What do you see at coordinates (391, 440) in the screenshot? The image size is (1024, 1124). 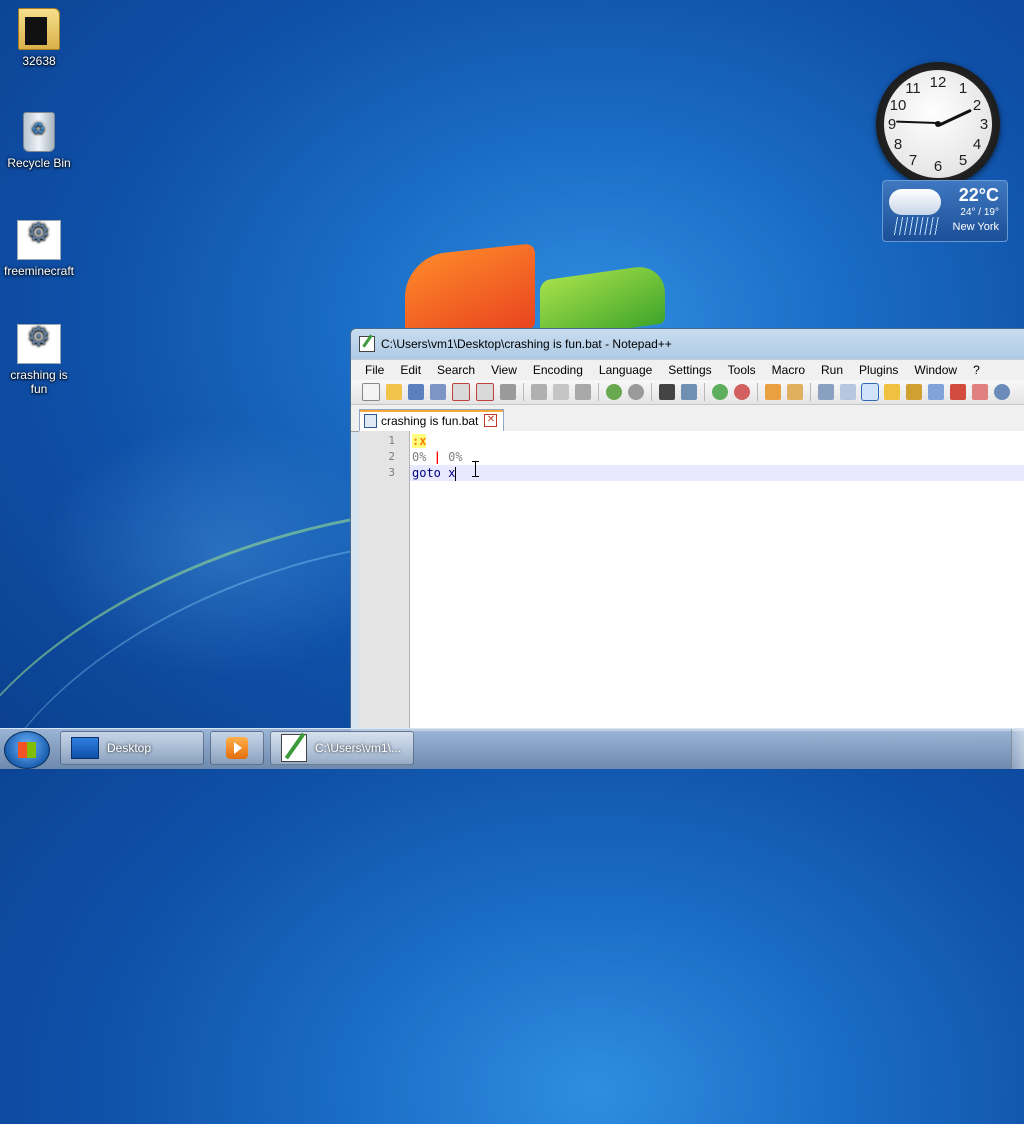 I see `line-number: 1` at bounding box center [391, 440].